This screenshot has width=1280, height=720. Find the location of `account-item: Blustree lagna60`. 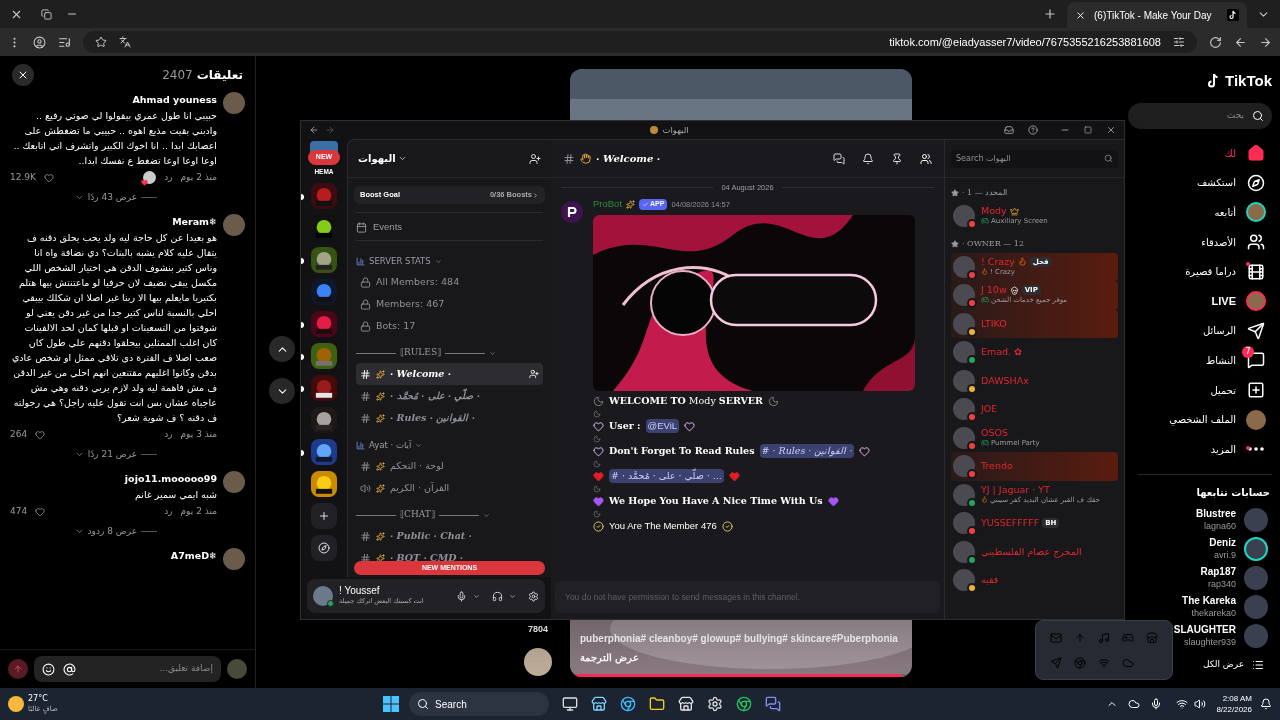

account-item: Blustree lagna60 is located at coordinates (1234, 520).